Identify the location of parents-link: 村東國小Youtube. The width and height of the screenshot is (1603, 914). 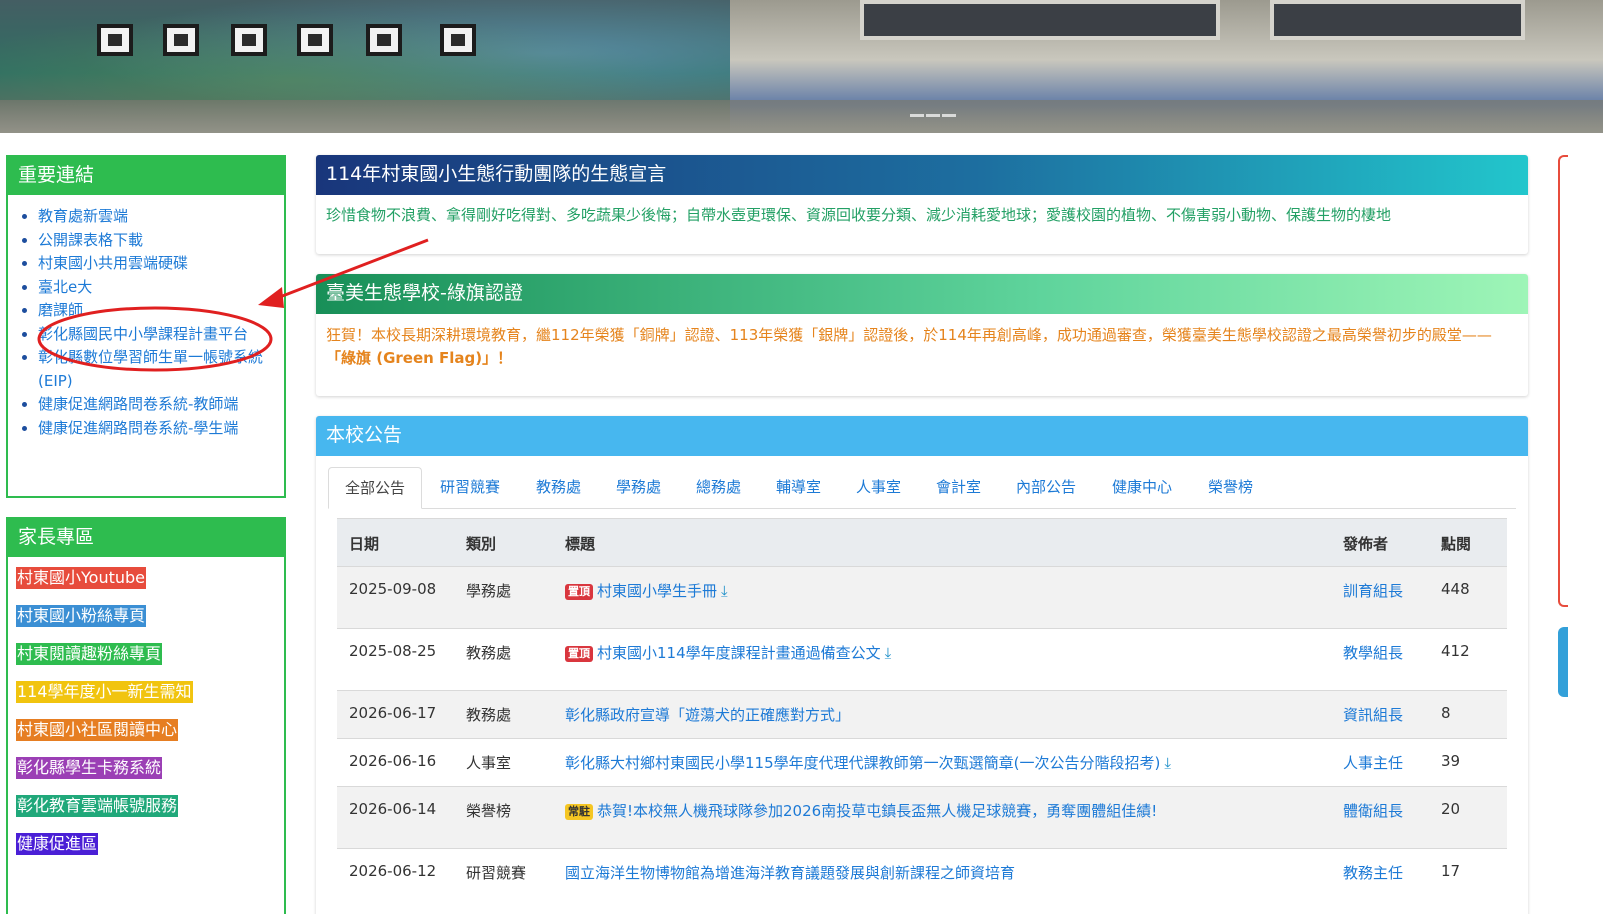
(81, 578).